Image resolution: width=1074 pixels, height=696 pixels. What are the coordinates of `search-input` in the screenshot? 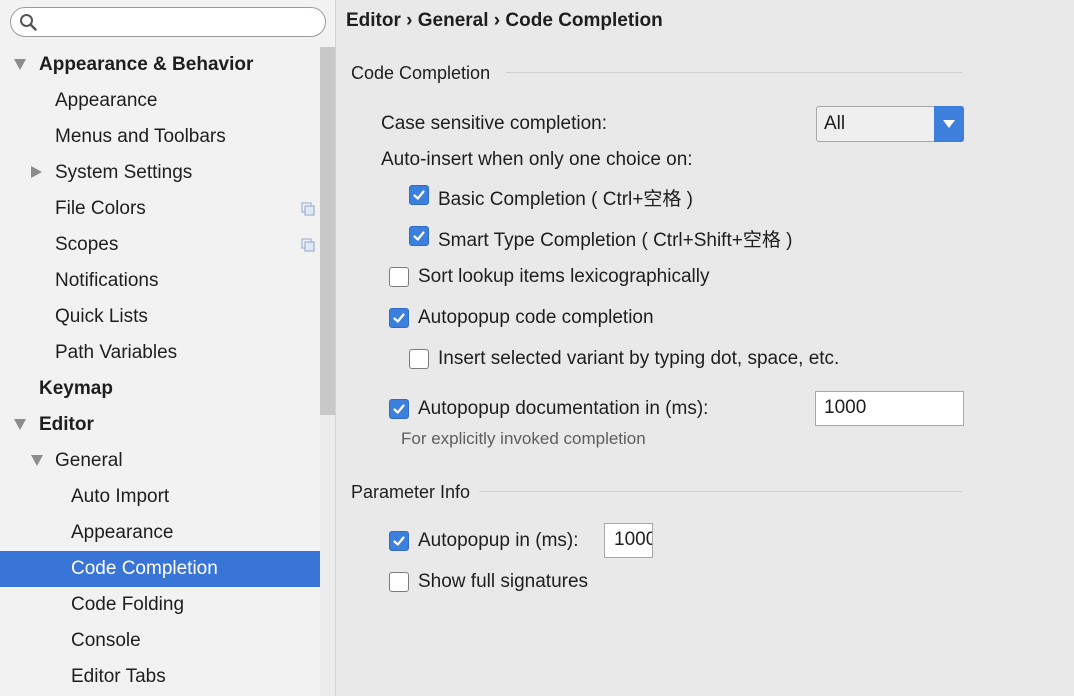 It's located at (182, 23).